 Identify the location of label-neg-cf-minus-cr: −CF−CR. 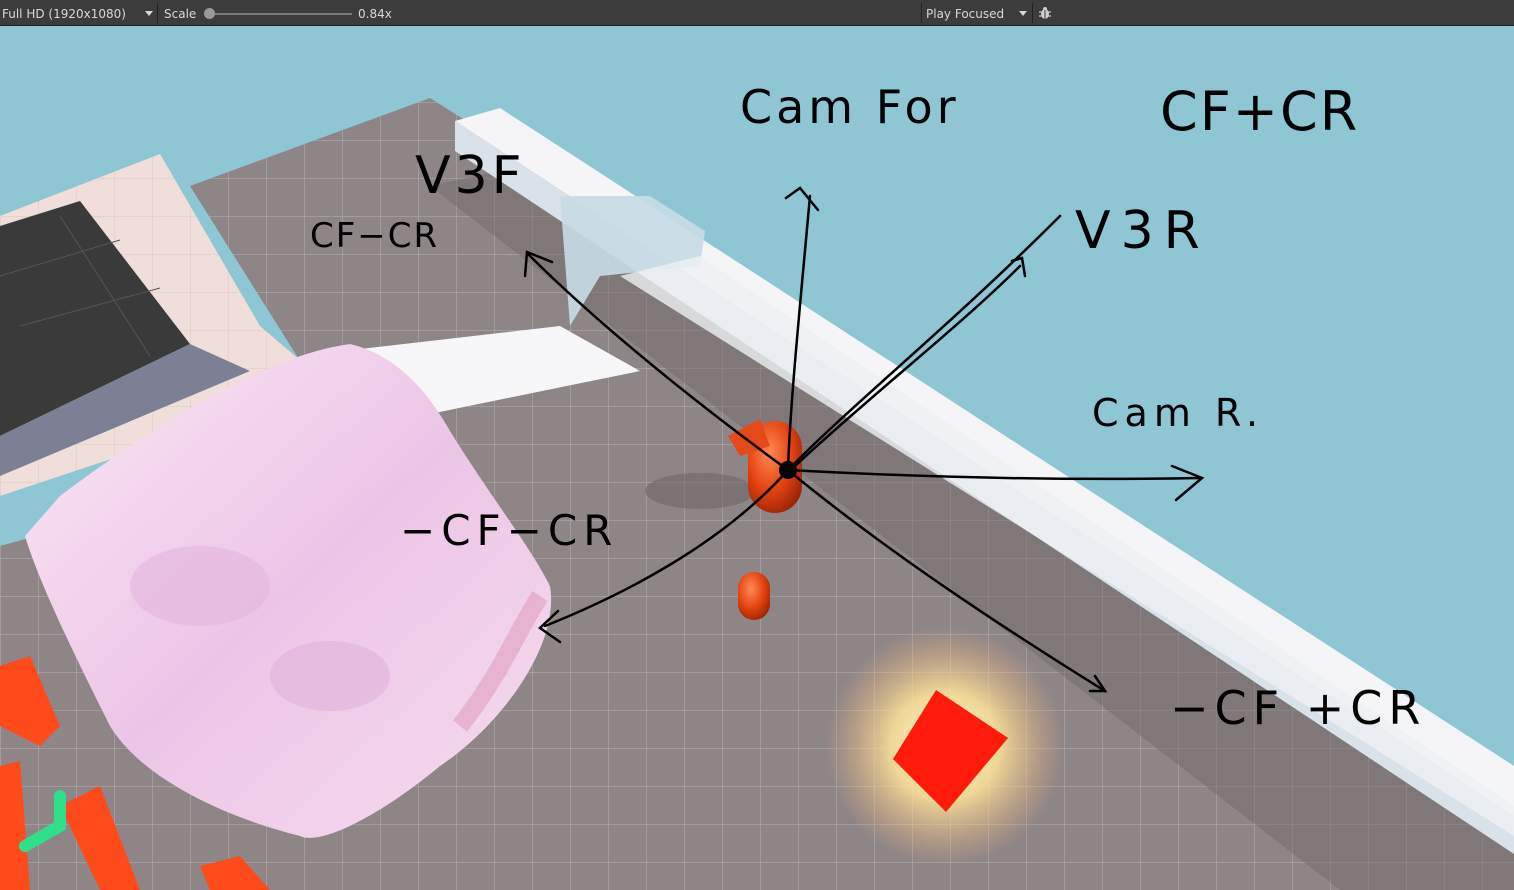
(509, 530).